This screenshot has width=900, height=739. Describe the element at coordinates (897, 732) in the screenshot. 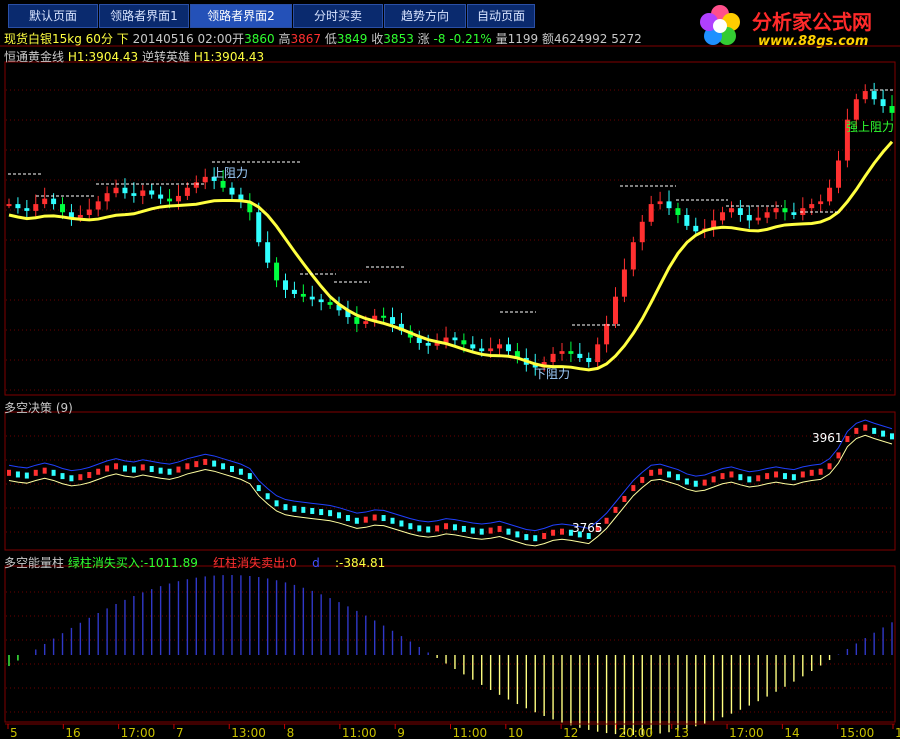

I see `time-tick-label: 15` at that location.